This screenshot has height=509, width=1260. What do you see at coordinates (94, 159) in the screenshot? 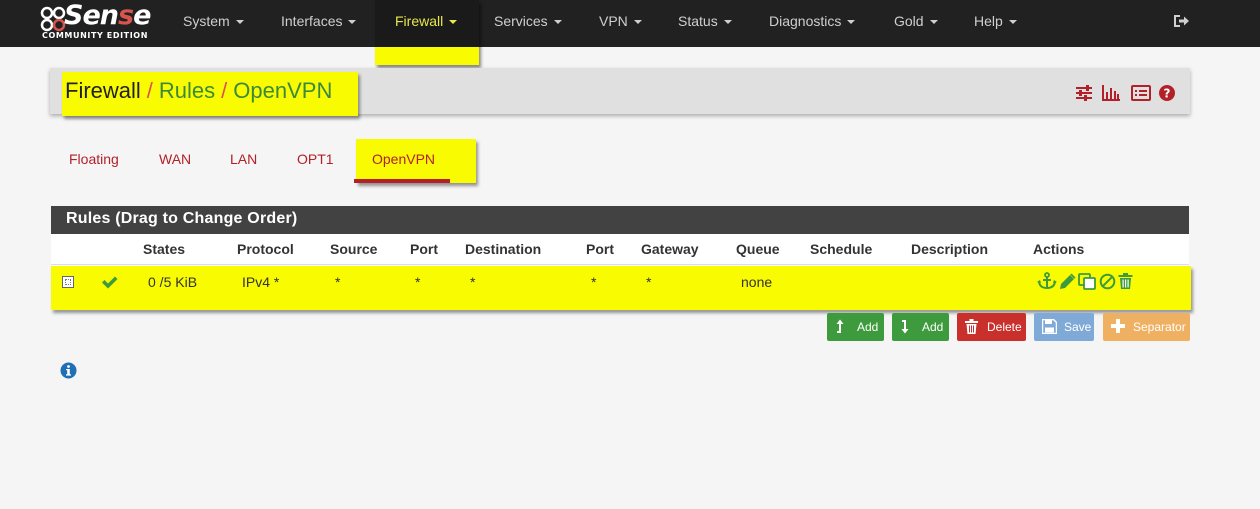
I see `tab-floating: Floating` at bounding box center [94, 159].